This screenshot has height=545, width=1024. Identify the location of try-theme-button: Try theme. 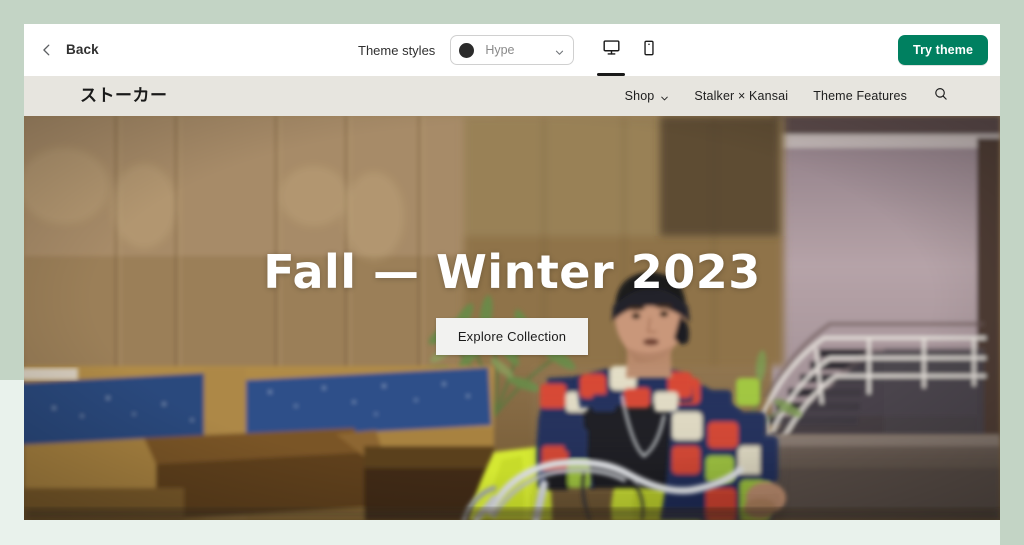
(943, 50).